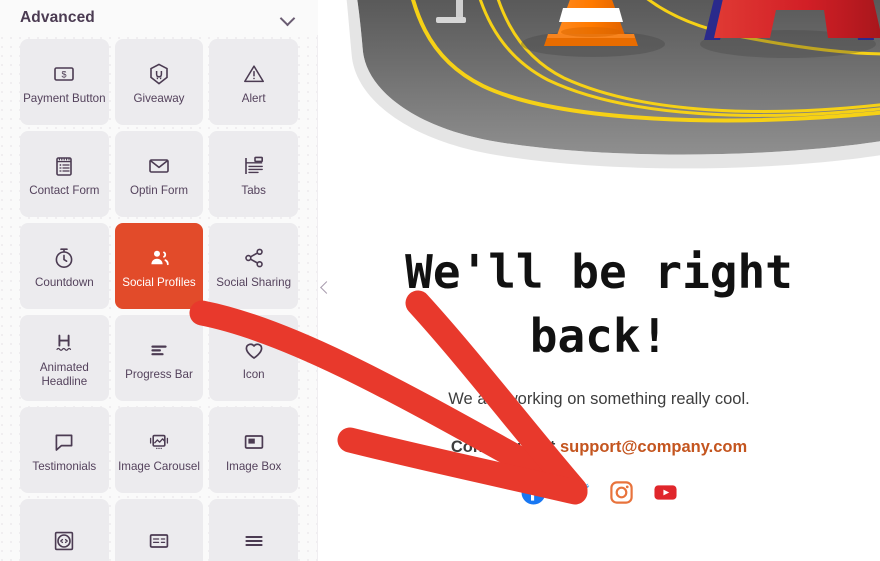 The height and width of the screenshot is (561, 880). I want to click on facebook-icon, so click(533, 492).